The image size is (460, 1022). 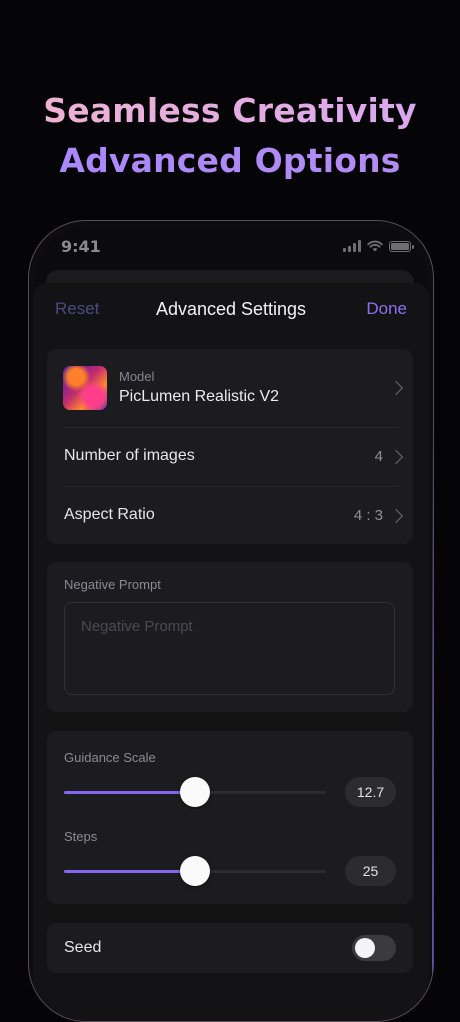 I want to click on guidance-scale-thumb, so click(x=195, y=792).